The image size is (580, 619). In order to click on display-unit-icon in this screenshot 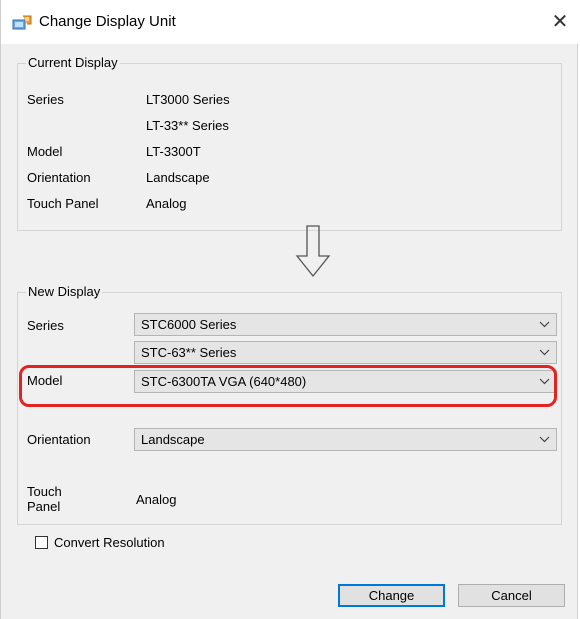, I will do `click(22, 22)`.